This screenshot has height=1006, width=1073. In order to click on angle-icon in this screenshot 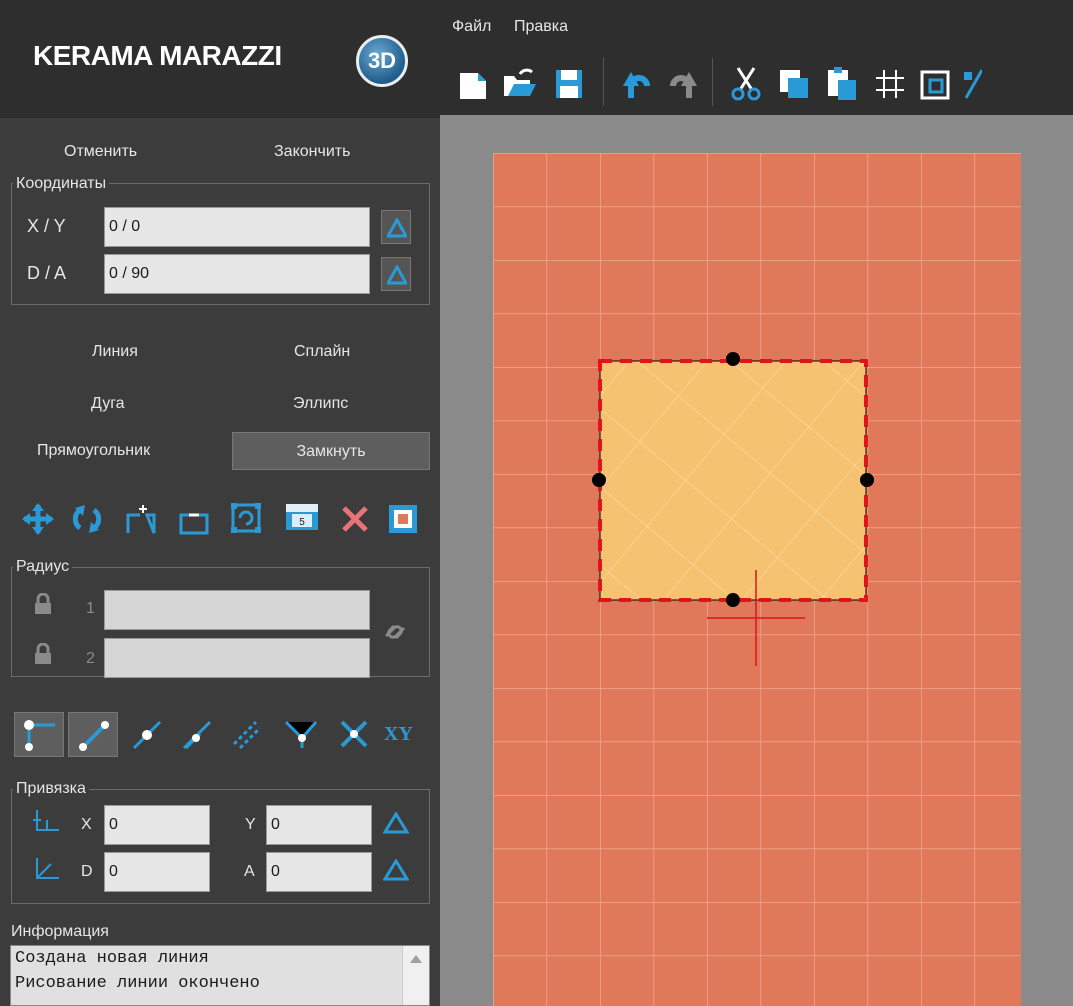, I will do `click(47, 868)`.